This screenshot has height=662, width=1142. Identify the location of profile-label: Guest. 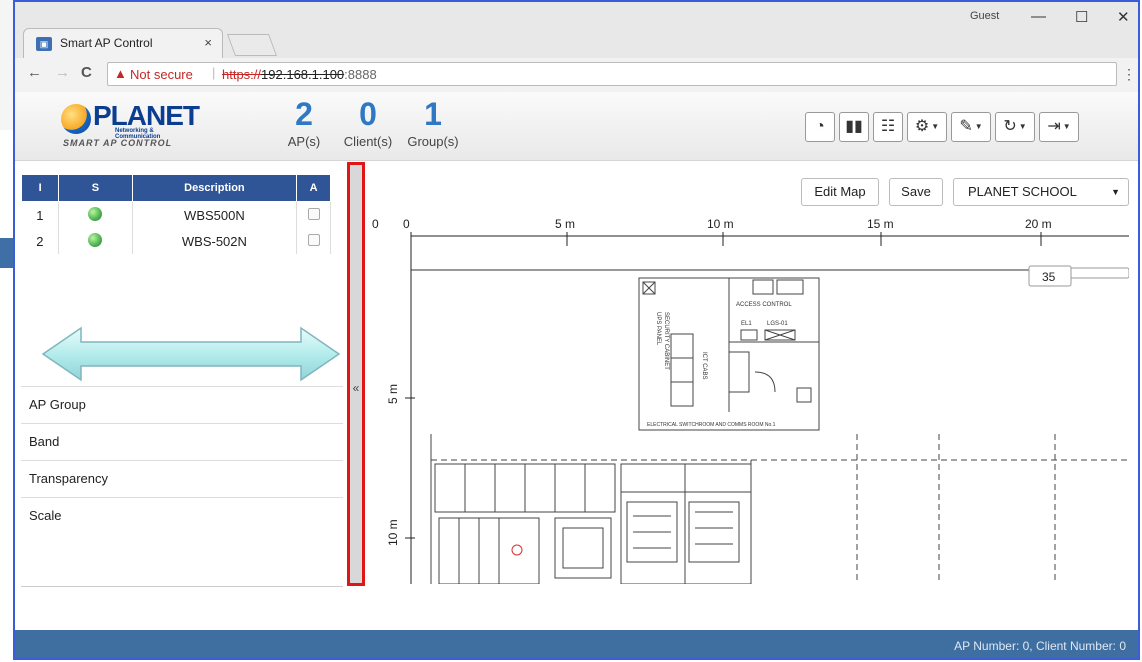
(984, 16).